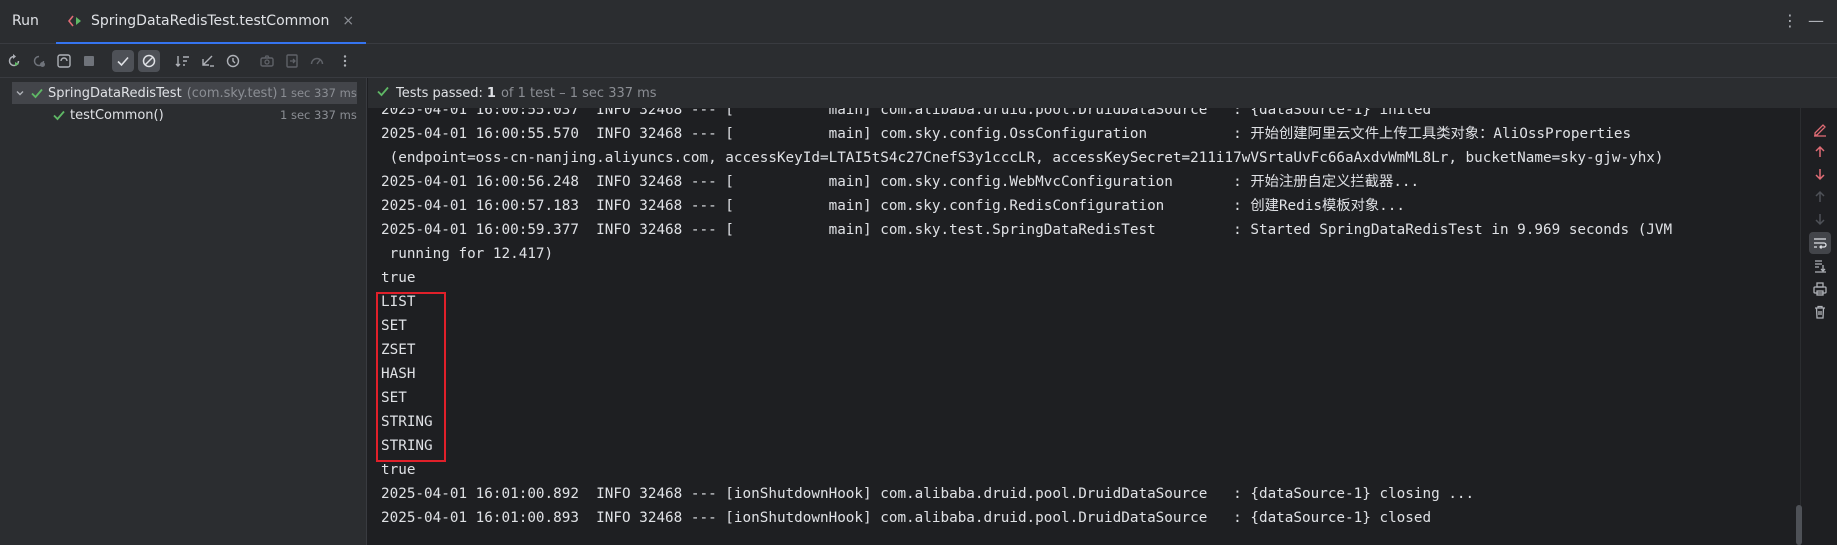 This screenshot has width=1837, height=545. I want to click on sort-icon, so click(182, 61).